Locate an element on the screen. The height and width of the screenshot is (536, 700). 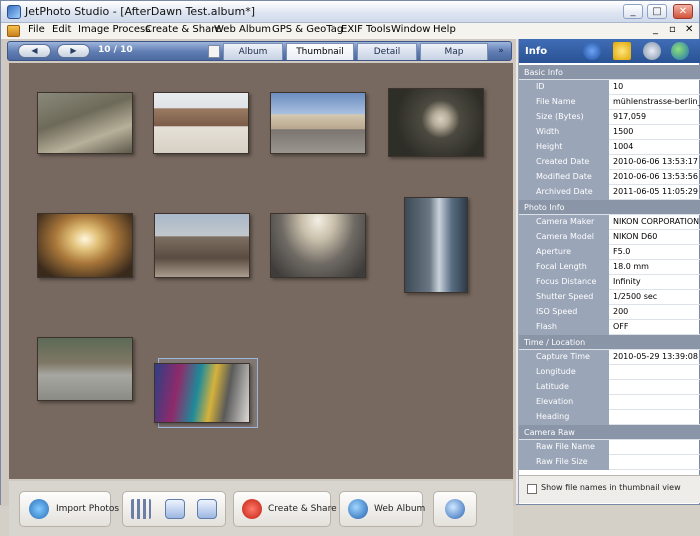
property-row: Camera Model NIKON D60 is located at coordinates (609, 237).